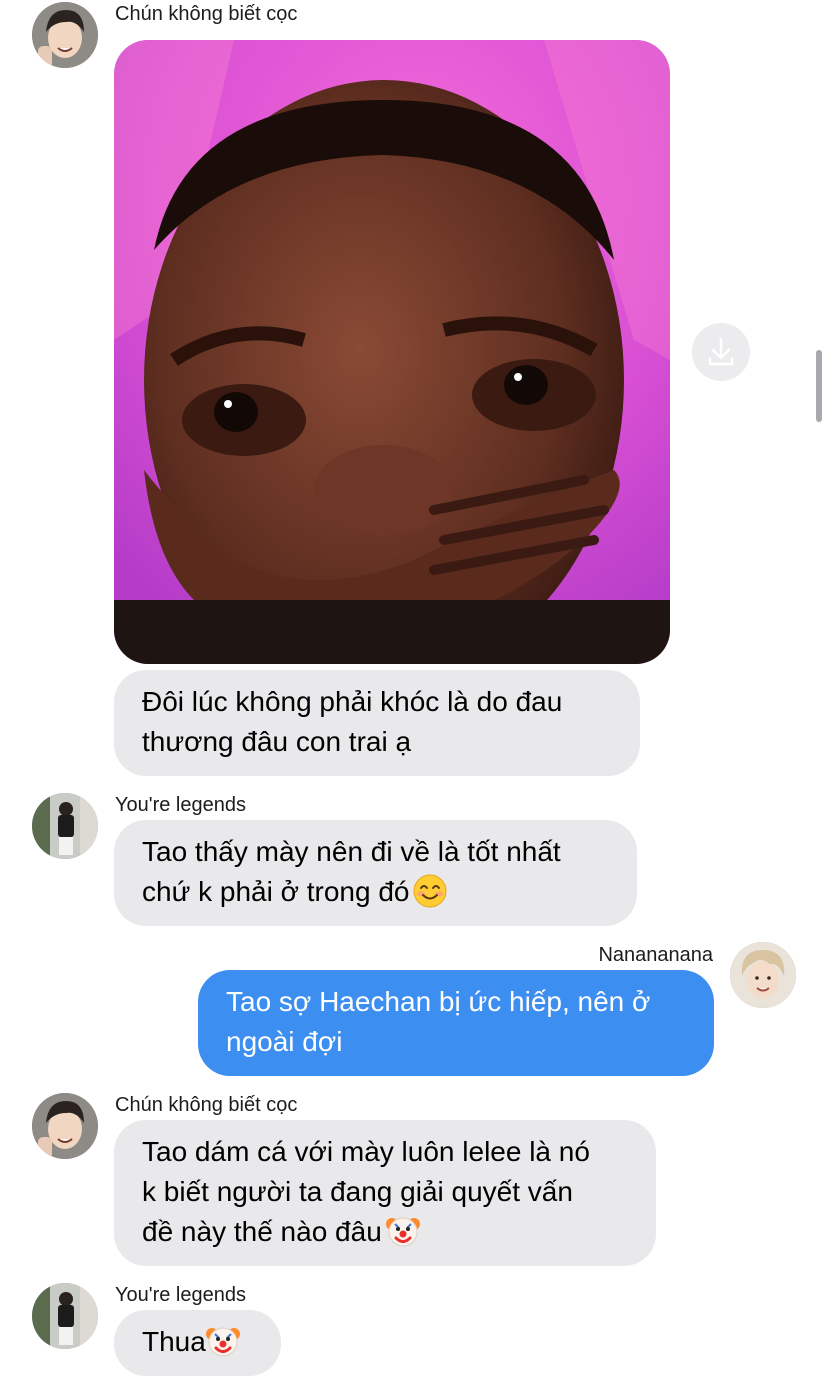 This screenshot has height=1384, width=828. I want to click on message-line: k biết người ta đang giải quyết vấn, so click(357, 1191).